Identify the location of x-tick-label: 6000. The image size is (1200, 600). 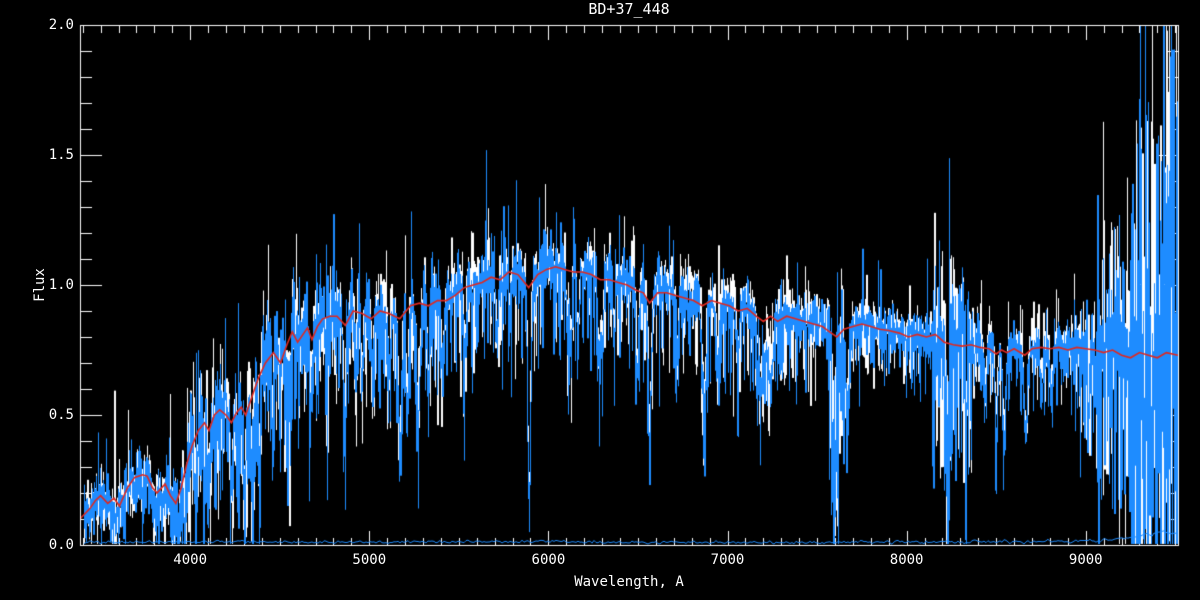
(548, 560).